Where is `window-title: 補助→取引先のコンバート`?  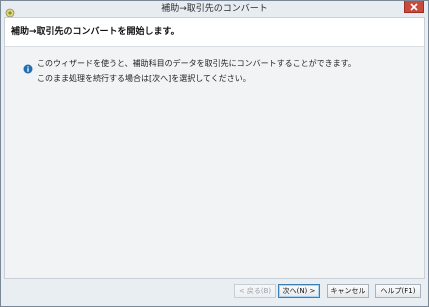
window-title: 補助→取引先のコンバート is located at coordinates (214, 9).